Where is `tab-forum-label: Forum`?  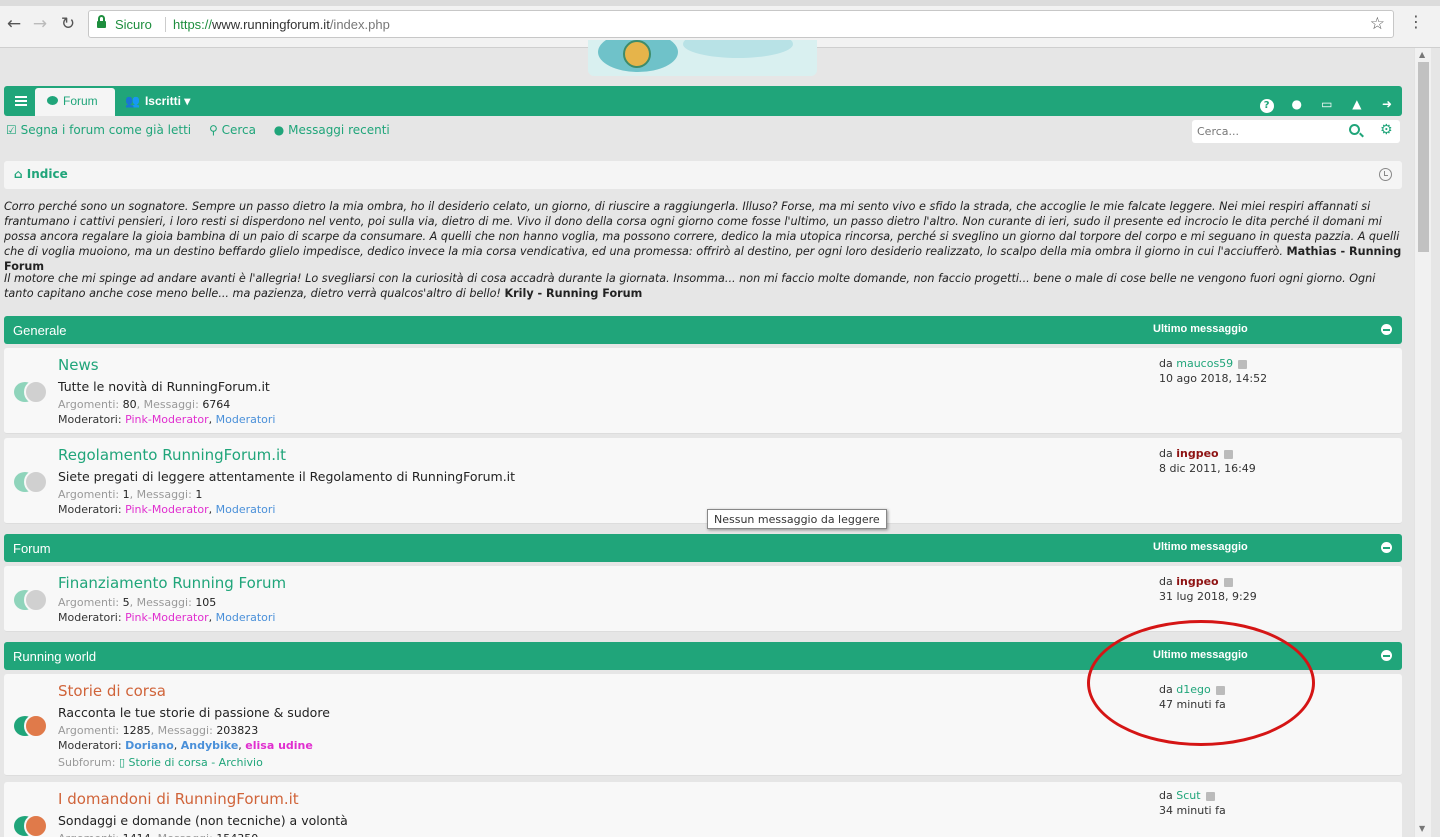
tab-forum-label: Forum is located at coordinates (80, 101).